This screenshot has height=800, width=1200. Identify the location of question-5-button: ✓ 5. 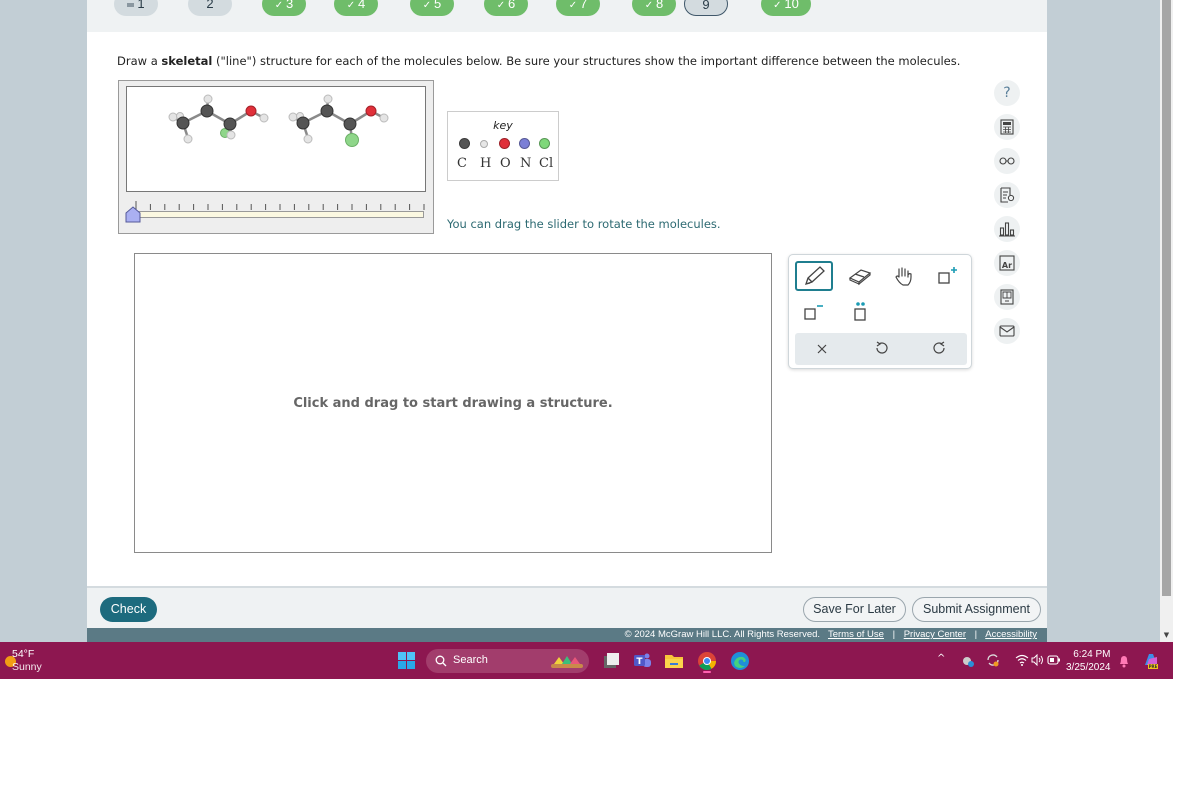
(432, 8).